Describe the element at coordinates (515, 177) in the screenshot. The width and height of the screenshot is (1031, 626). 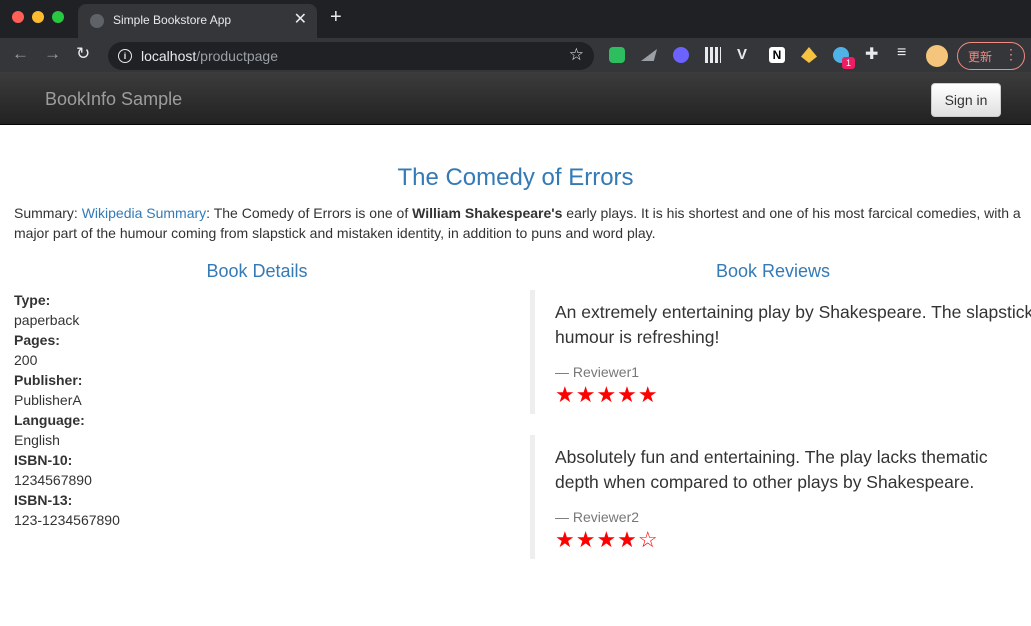
I see `book-title: The Comedy of Errors` at that location.